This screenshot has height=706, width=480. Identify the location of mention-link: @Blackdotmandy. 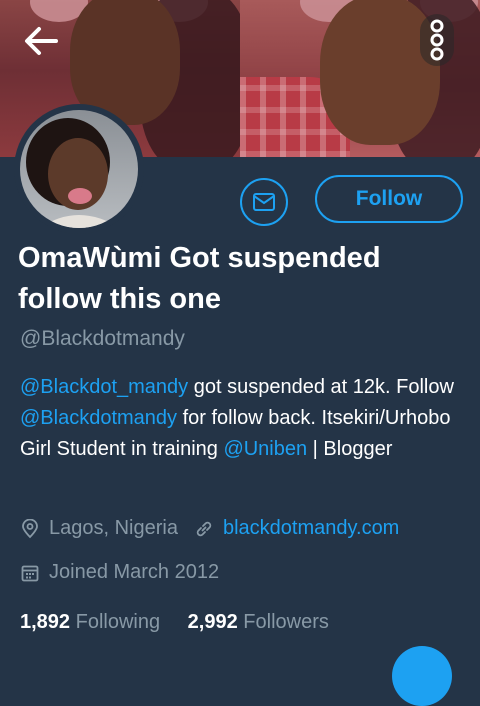
(98, 418).